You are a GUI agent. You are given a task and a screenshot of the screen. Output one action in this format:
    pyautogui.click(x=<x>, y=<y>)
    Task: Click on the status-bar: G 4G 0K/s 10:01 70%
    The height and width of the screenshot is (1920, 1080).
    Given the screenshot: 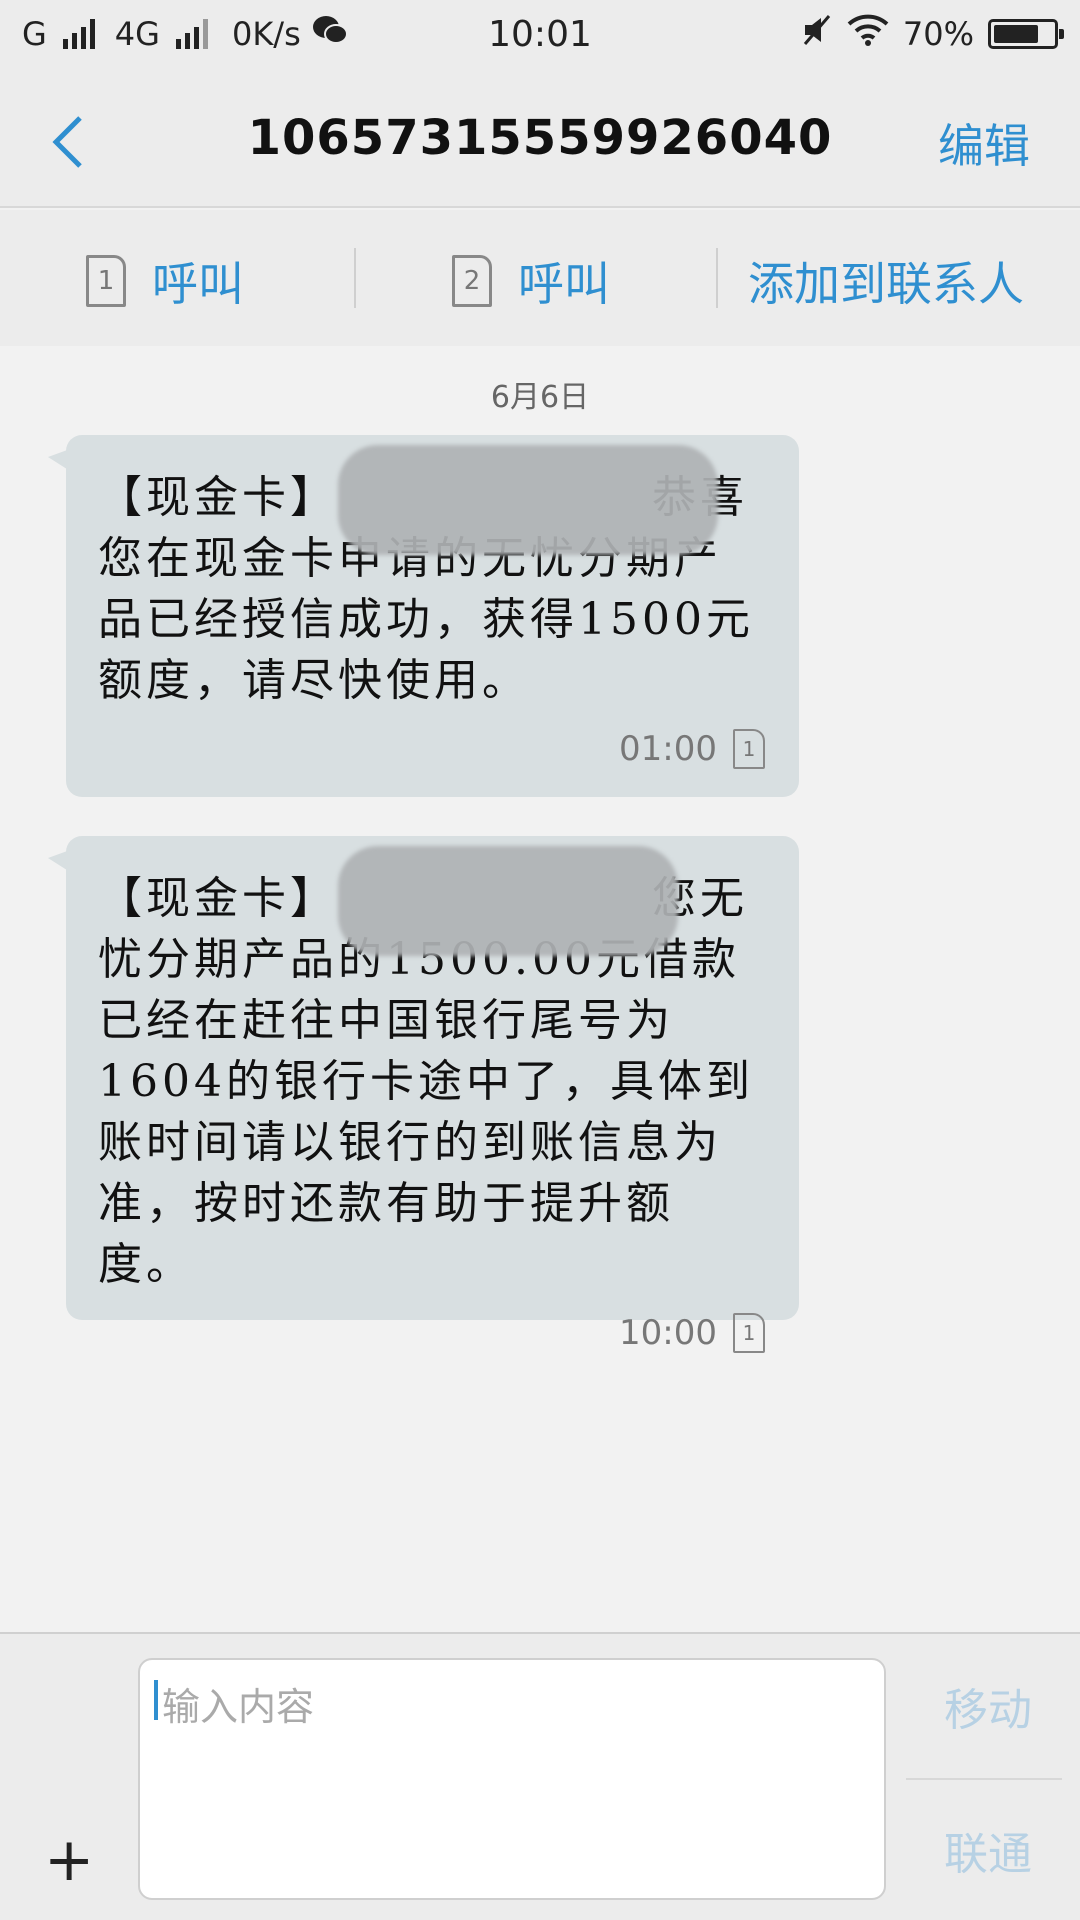 What is the action you would take?
    pyautogui.click(x=540, y=36)
    